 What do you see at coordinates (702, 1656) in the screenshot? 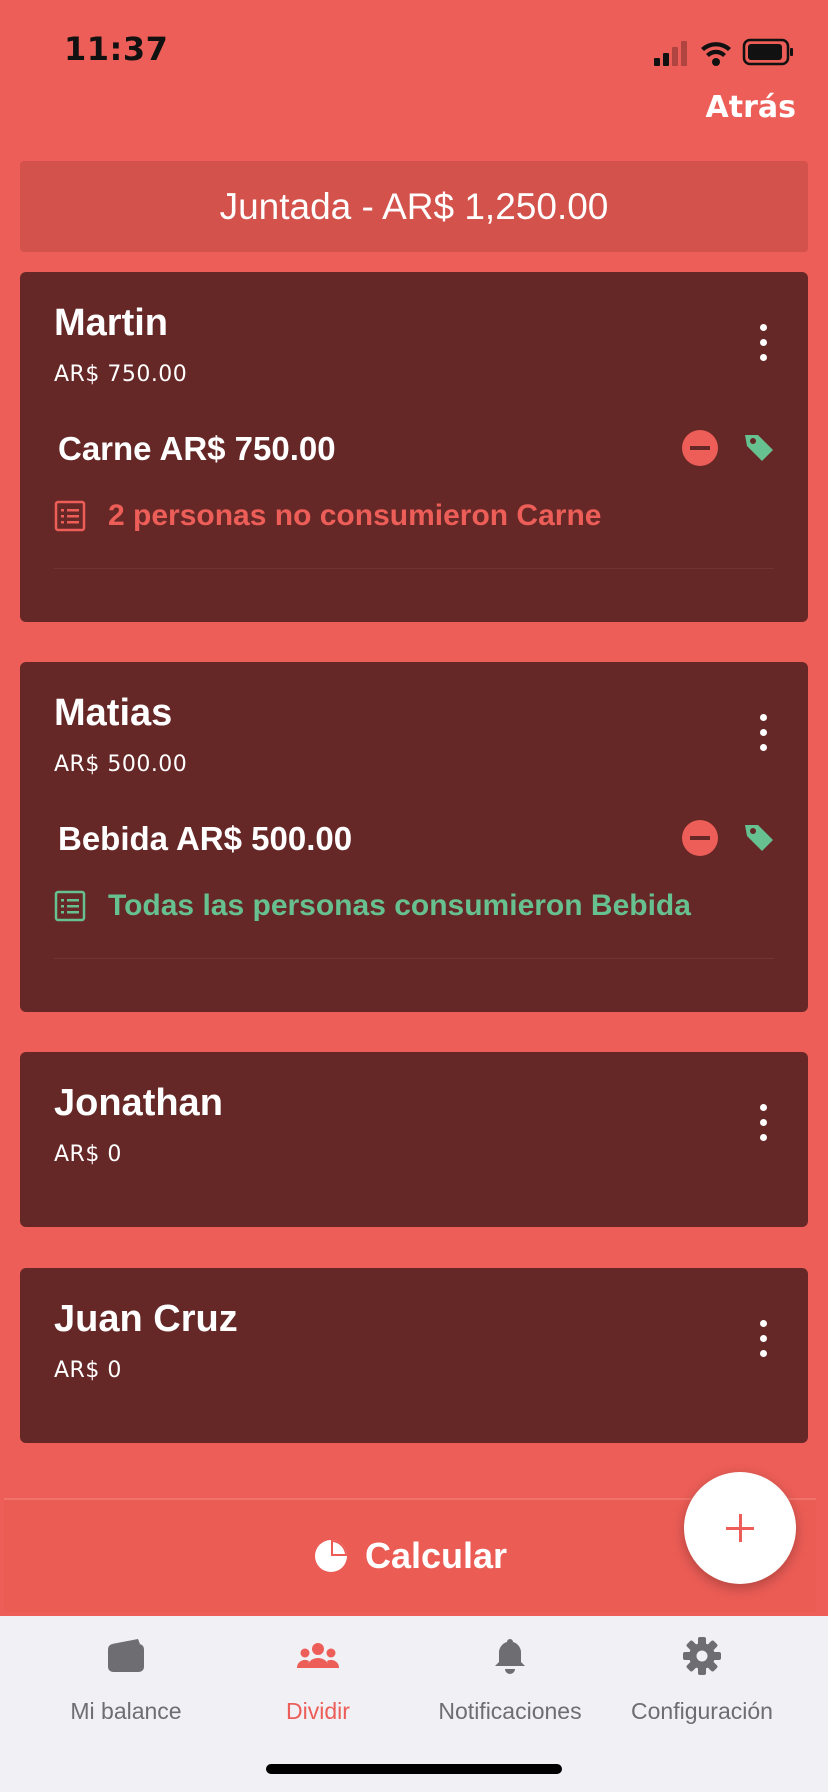
I see `gear-icon` at bounding box center [702, 1656].